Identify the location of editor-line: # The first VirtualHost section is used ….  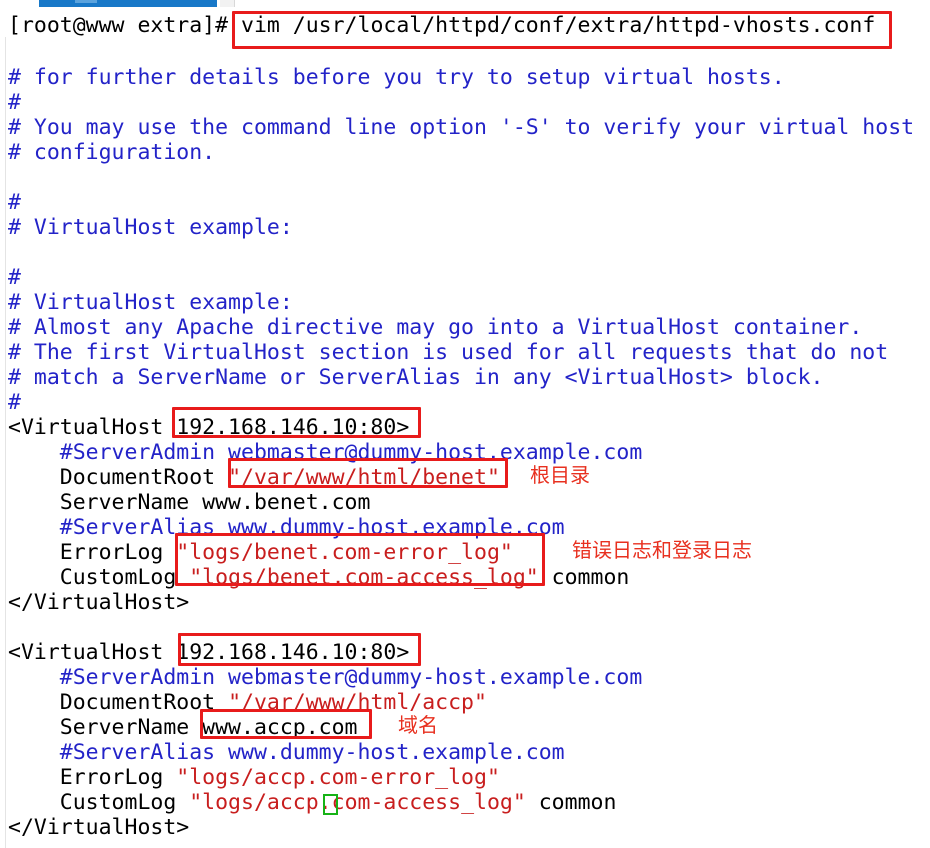
(448, 352).